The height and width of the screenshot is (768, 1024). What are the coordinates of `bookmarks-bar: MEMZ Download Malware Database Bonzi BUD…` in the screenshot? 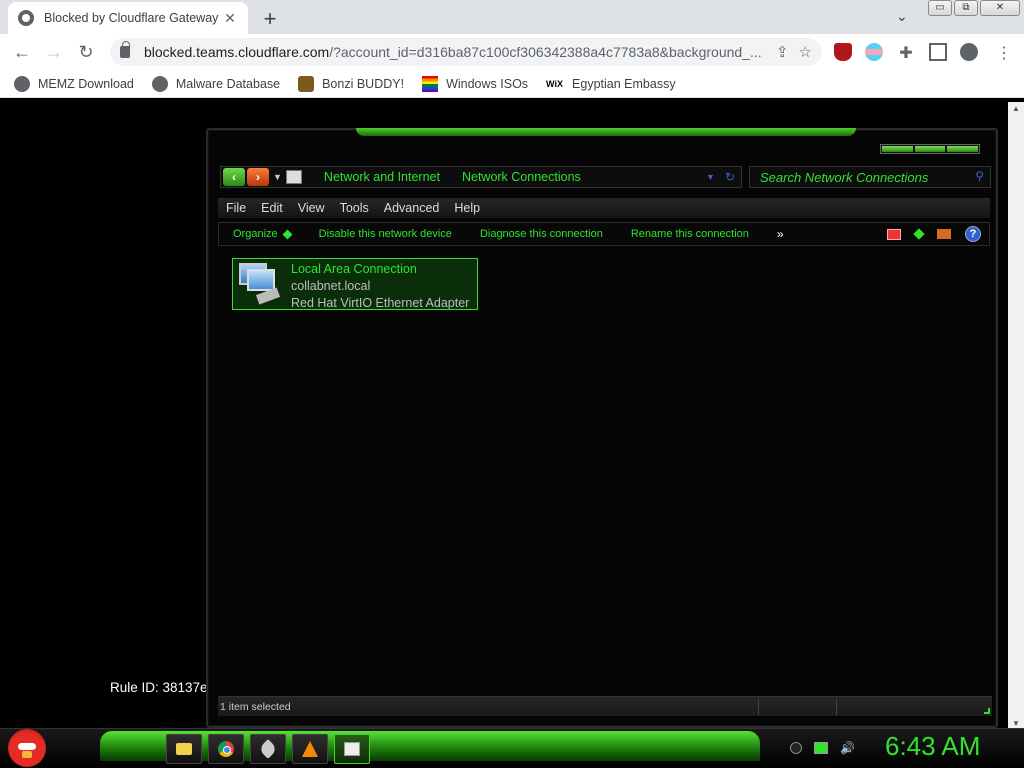 It's located at (512, 84).